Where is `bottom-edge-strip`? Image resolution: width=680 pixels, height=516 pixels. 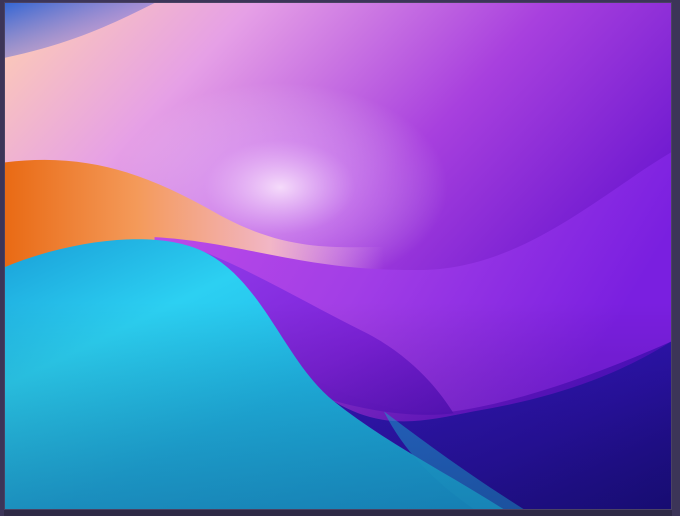 bottom-edge-strip is located at coordinates (338, 513).